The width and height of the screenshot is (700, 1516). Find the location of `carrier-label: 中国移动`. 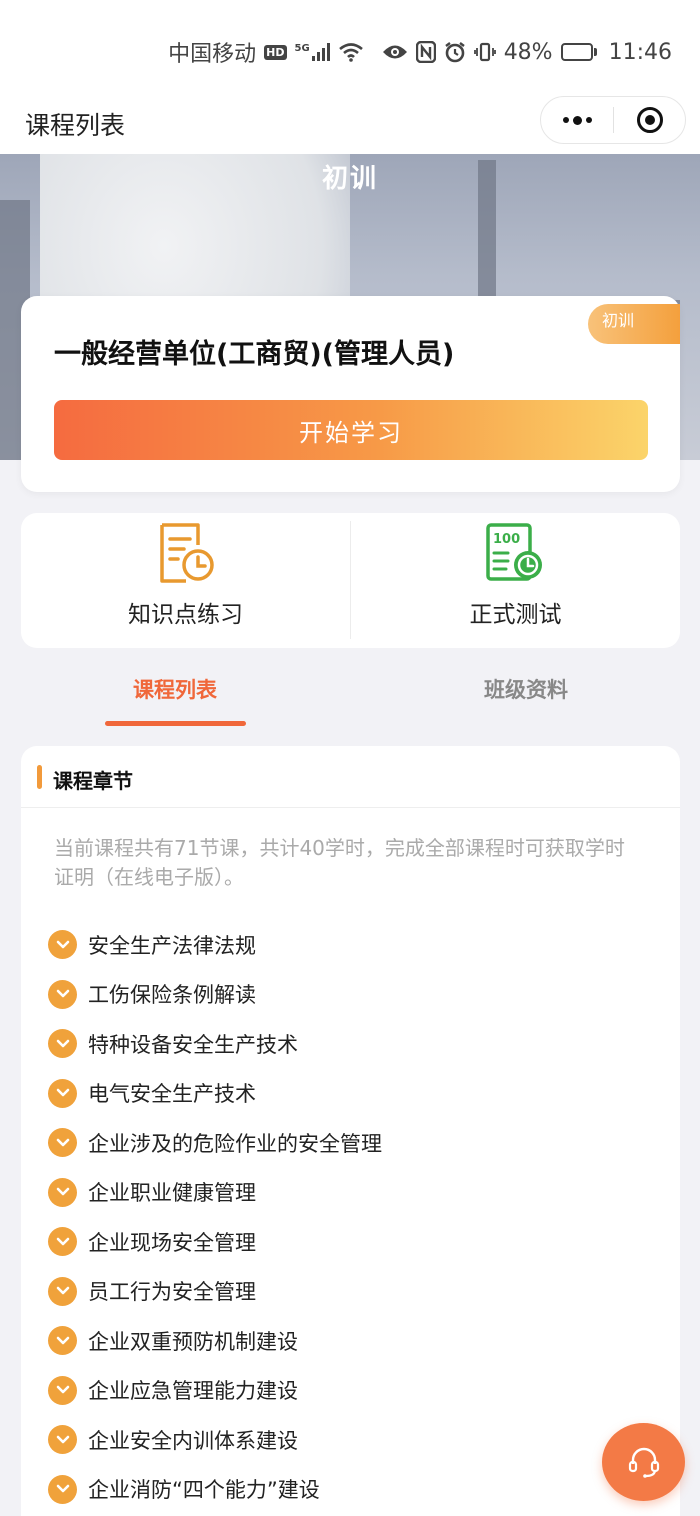

carrier-label: 中国移动 is located at coordinates (212, 54).